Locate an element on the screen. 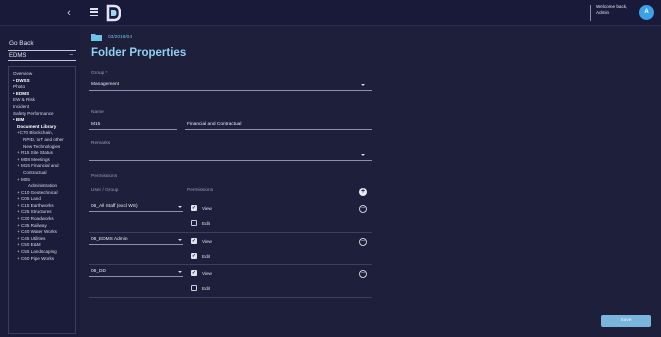 The width and height of the screenshot is (661, 337). breadcrumb: 03/2018/04 is located at coordinates (111, 37).